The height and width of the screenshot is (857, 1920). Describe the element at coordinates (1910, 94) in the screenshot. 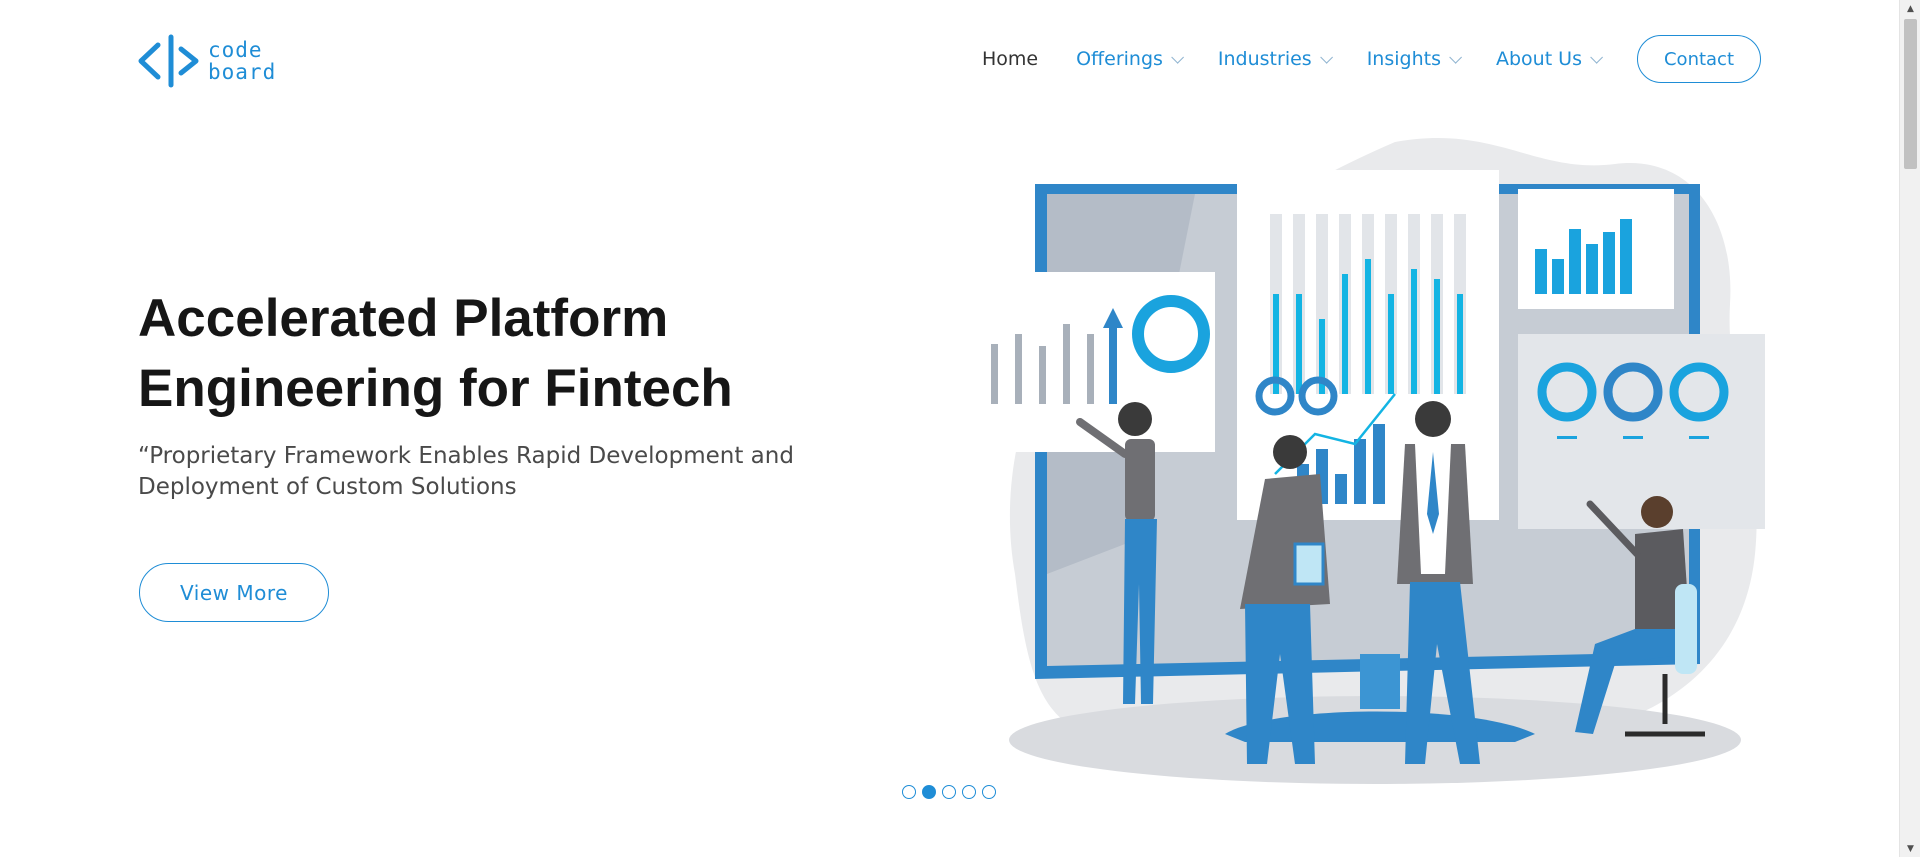

I see `scroll-thumb` at that location.